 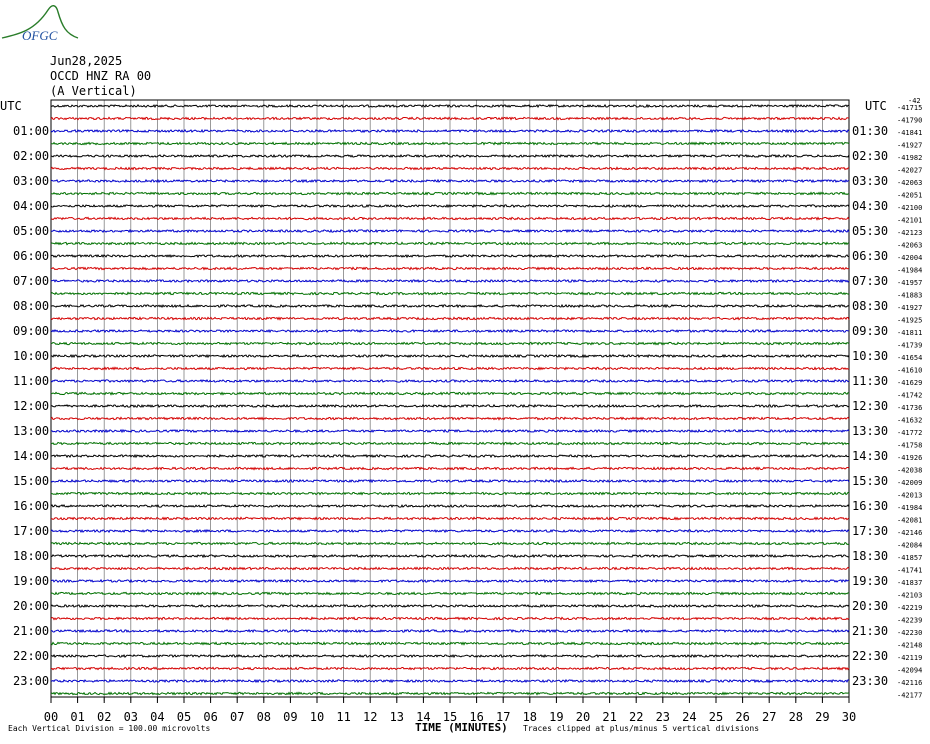 What do you see at coordinates (870, 606) in the screenshot?
I see `hour-label-right-20: 20:30` at bounding box center [870, 606].